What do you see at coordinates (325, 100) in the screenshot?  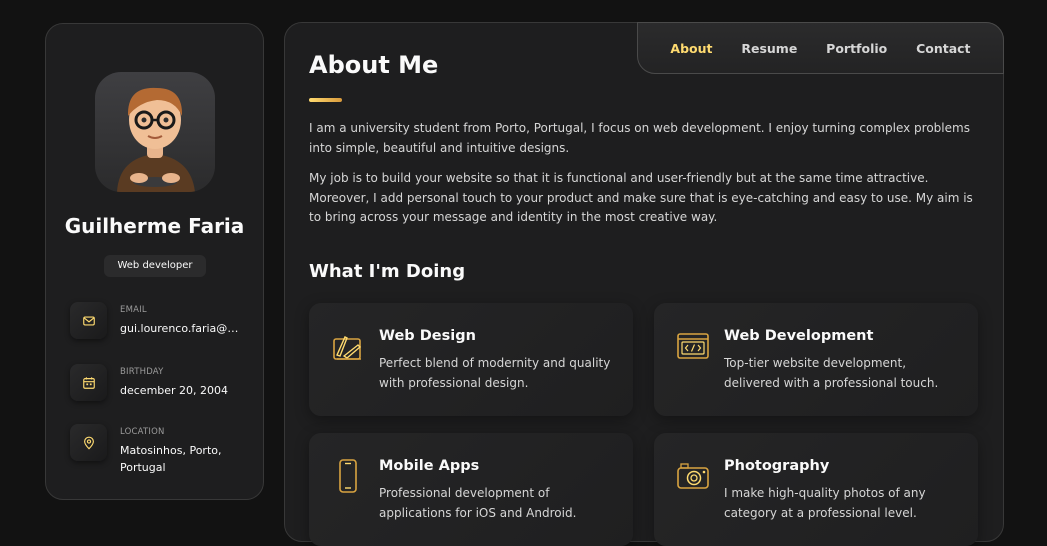 I see `title-underline` at bounding box center [325, 100].